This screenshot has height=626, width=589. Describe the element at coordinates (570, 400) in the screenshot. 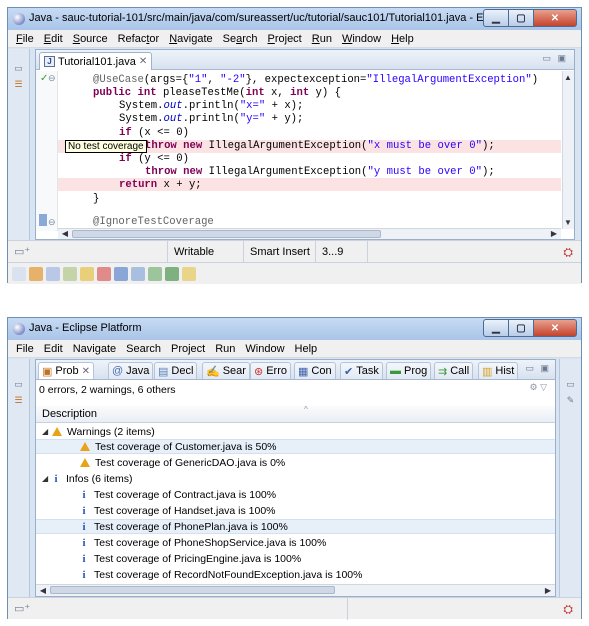

I see `edit-icon: ✎` at that location.